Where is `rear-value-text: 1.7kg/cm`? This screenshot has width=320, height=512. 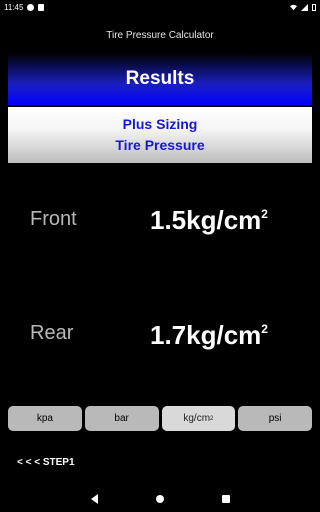
rear-value-text: 1.7kg/cm is located at coordinates (206, 335).